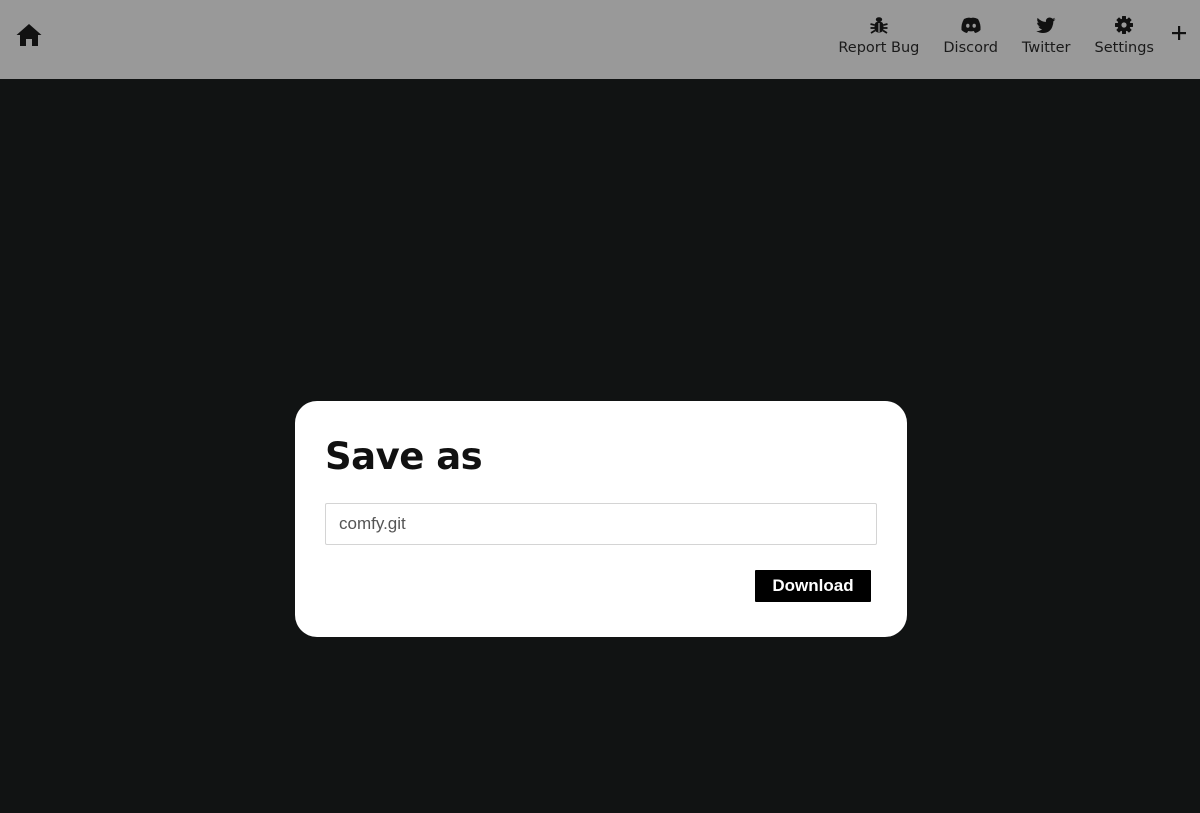 Image resolution: width=1200 pixels, height=813 pixels. I want to click on bug-icon, so click(879, 25).